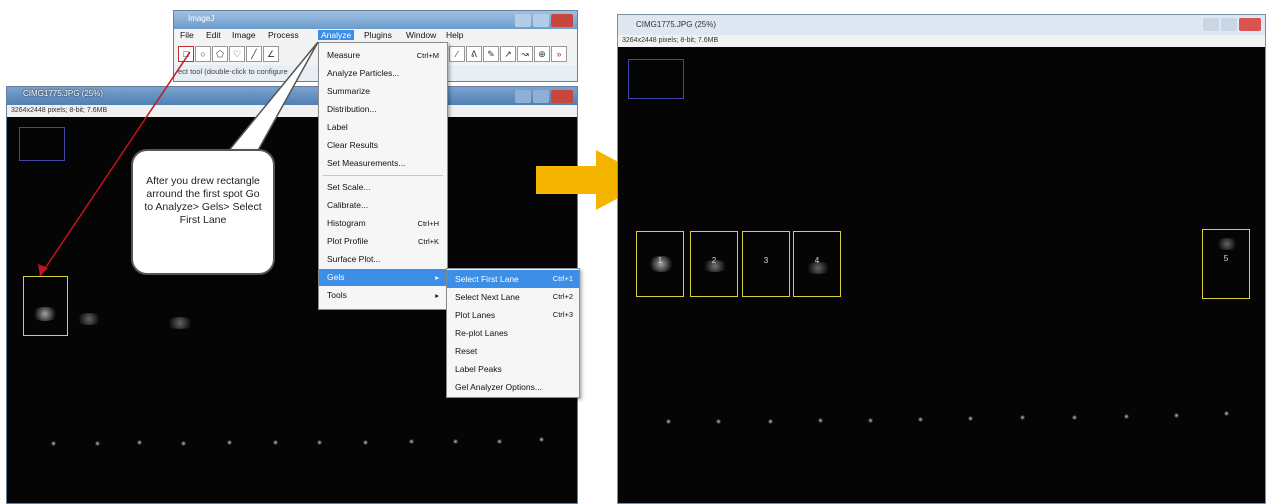 The width and height of the screenshot is (1266, 504). I want to click on imagej-window-controls, so click(544, 20).